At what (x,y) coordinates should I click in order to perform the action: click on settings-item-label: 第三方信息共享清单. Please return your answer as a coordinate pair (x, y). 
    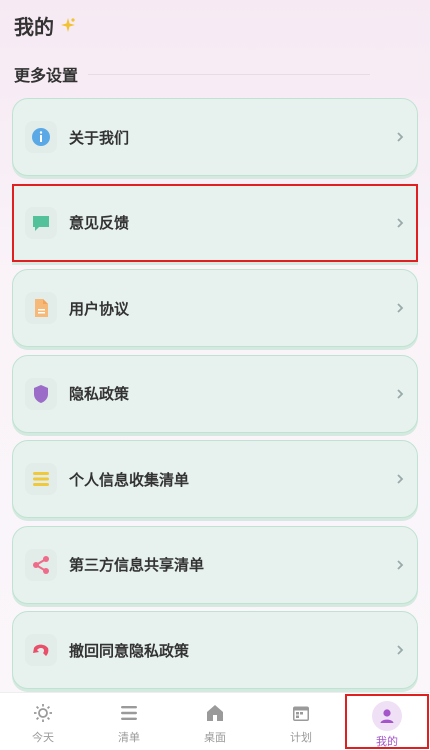
    Looking at the image, I should click on (137, 565).